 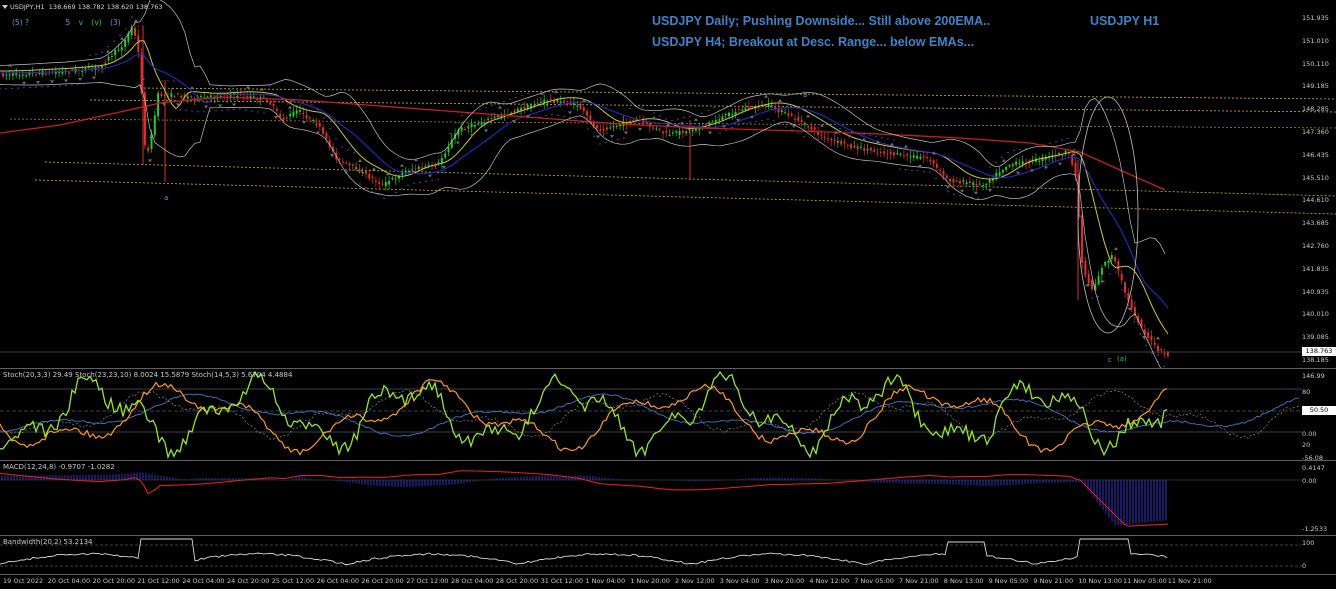 I want to click on time-tick: 24 Oct 04:00, so click(x=203, y=581).